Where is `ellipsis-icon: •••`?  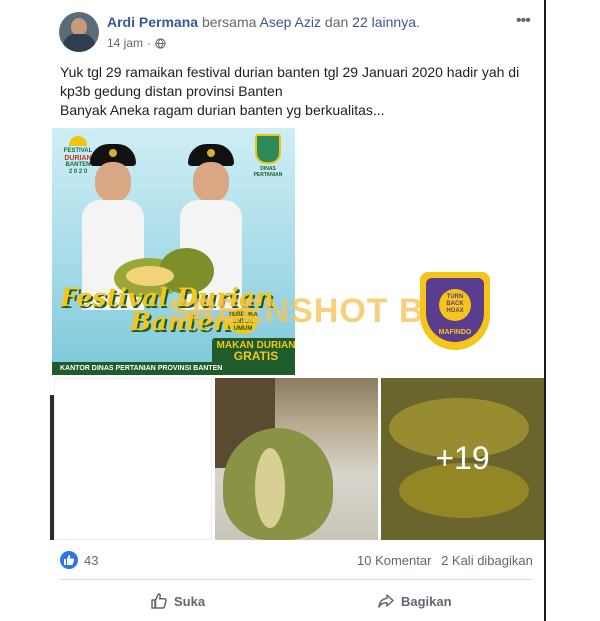
ellipsis-icon: ••• is located at coordinates (523, 21).